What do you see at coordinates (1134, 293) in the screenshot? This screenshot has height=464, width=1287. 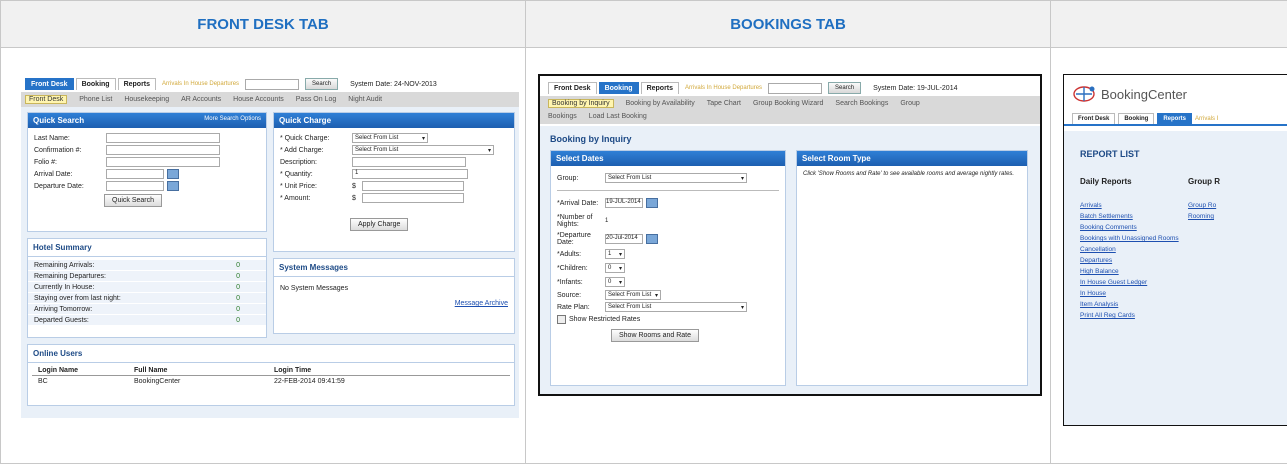 I see `list-item: In House` at bounding box center [1134, 293].